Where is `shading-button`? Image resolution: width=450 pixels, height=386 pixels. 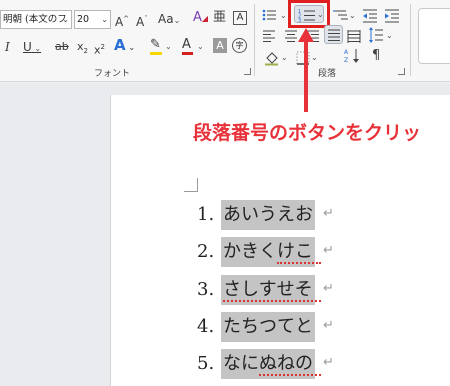
shading-button is located at coordinates (272, 58).